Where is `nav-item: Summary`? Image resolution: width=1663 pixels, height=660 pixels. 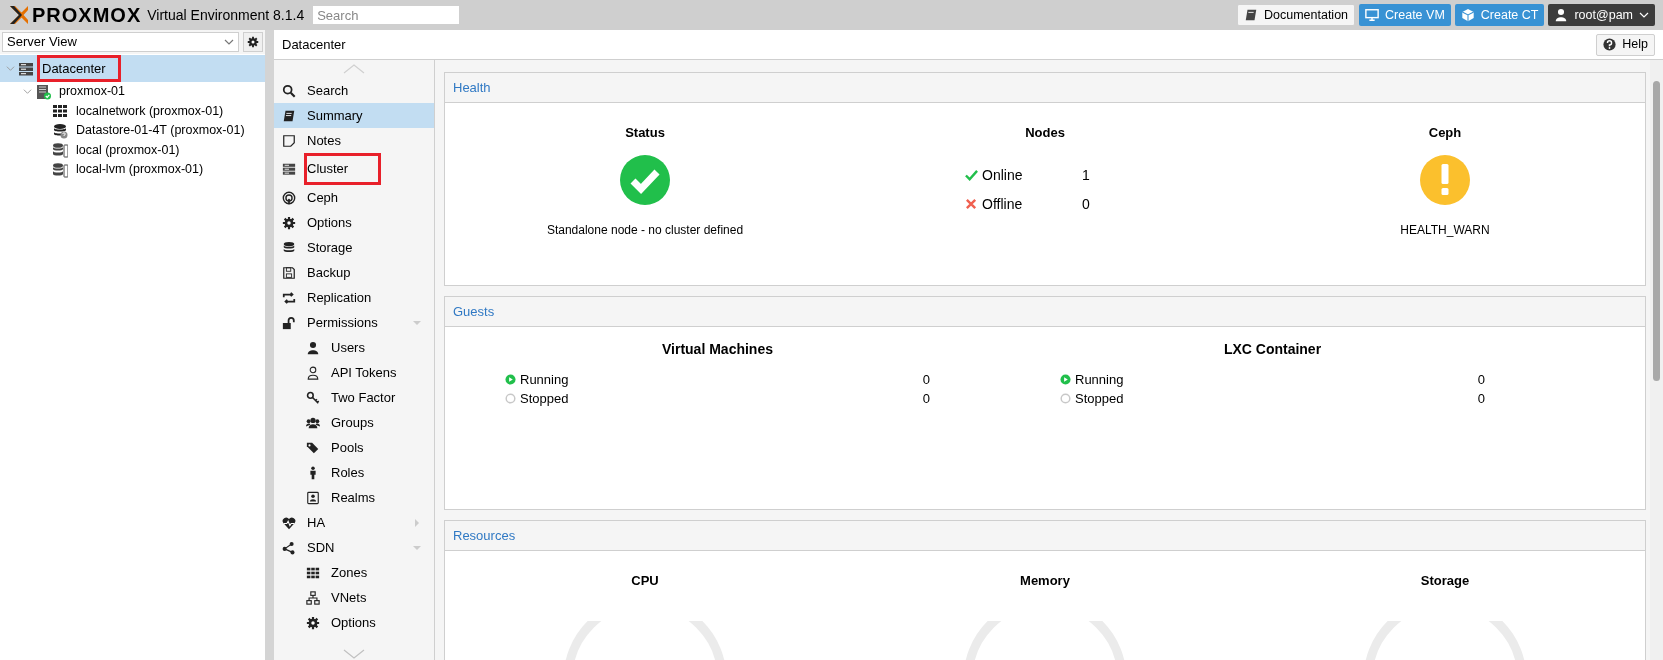 nav-item: Summary is located at coordinates (354, 115).